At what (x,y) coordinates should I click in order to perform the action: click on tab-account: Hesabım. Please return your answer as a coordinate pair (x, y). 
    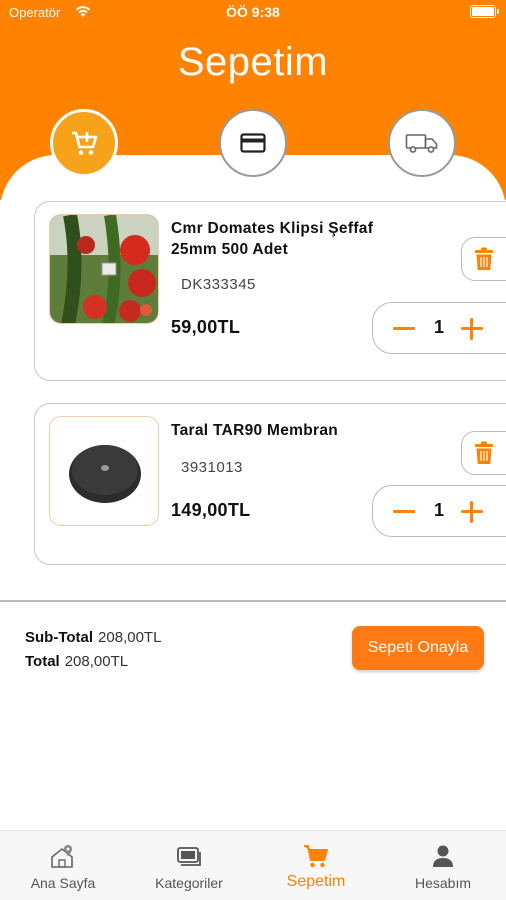
    Looking at the image, I should click on (443, 865).